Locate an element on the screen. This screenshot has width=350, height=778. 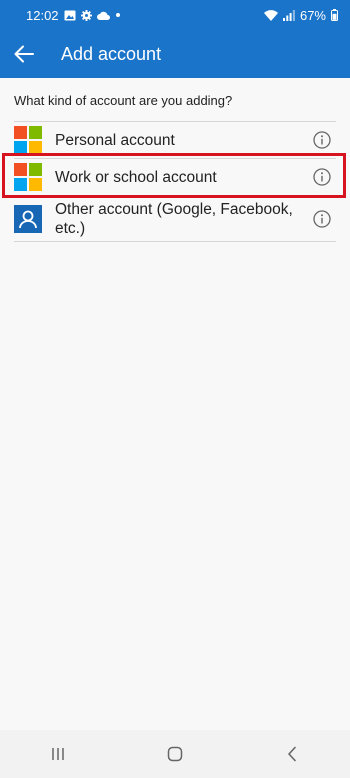
person-icon is located at coordinates (28, 218).